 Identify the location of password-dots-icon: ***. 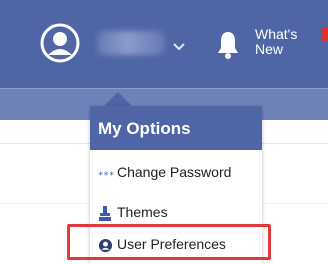
(106, 173).